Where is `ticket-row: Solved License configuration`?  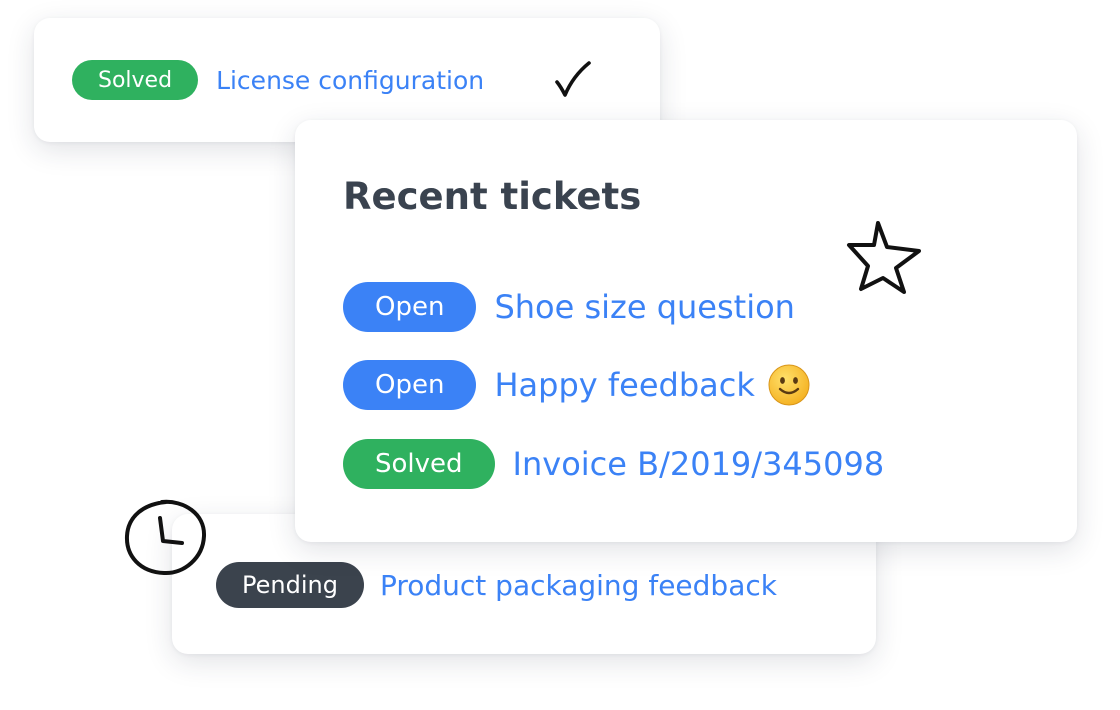
ticket-row: Solved License configuration is located at coordinates (278, 80).